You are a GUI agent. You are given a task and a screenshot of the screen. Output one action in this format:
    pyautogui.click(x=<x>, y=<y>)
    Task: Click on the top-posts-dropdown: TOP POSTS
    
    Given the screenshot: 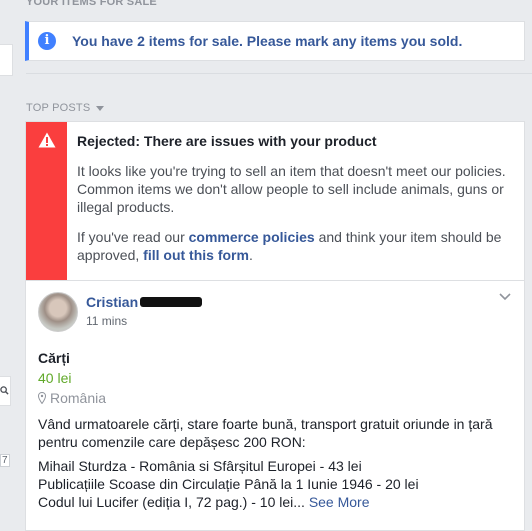 What is the action you would take?
    pyautogui.click(x=65, y=108)
    